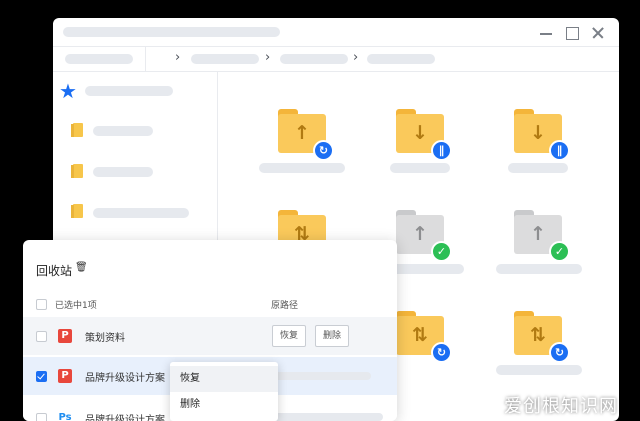 The width and height of the screenshot is (640, 421). Describe the element at coordinates (332, 336) in the screenshot. I see `delete-button: 删除` at that location.